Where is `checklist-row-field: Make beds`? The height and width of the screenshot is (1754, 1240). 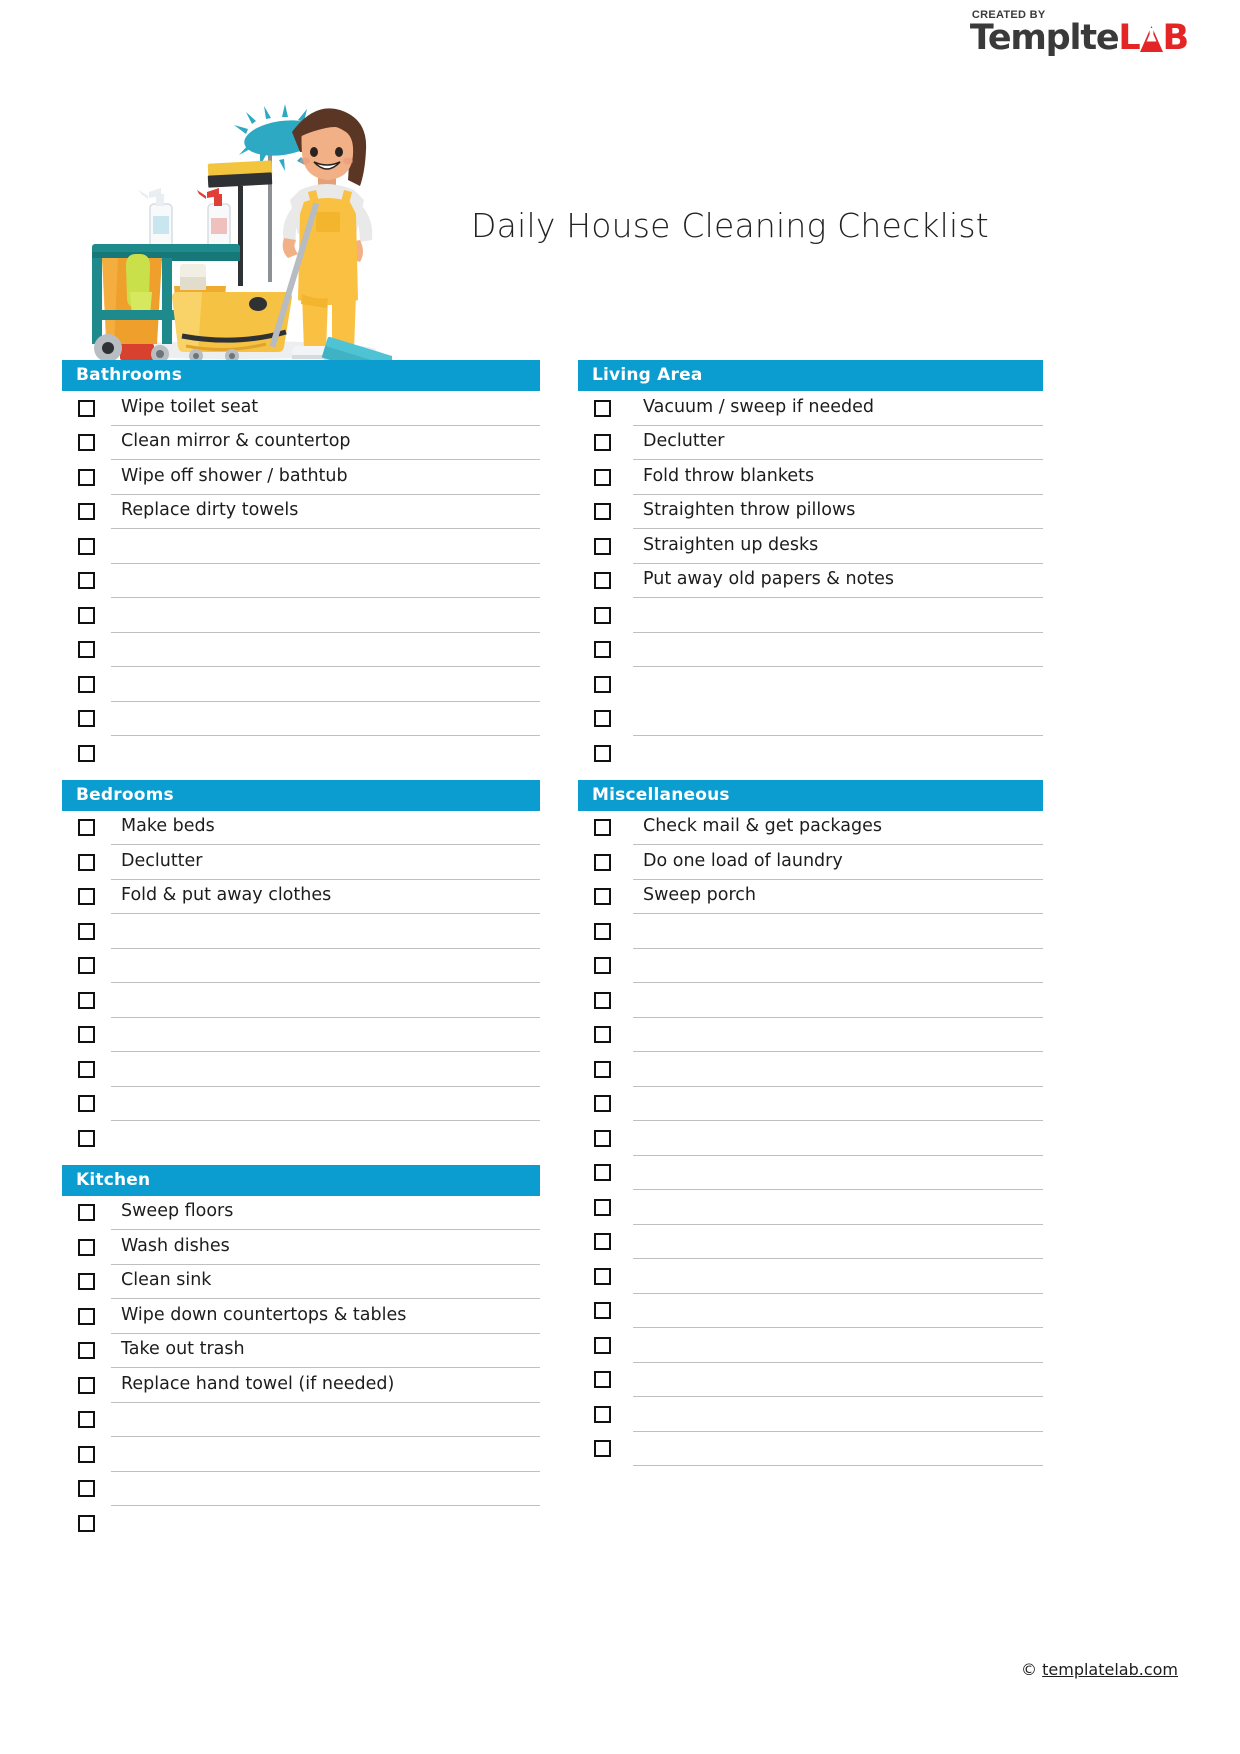 checklist-row-field: Make beds is located at coordinates (325, 828).